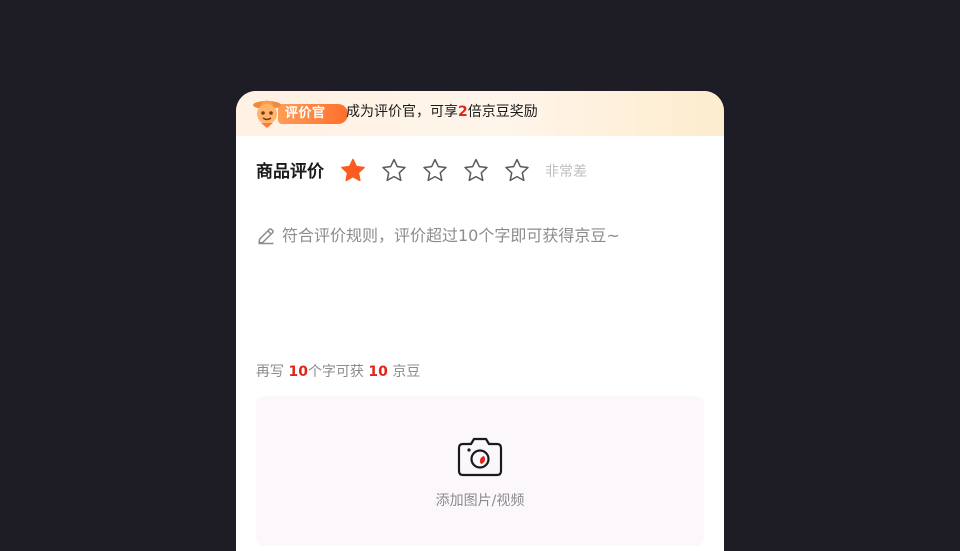 The width and height of the screenshot is (960, 551). I want to click on add-media-button: 添加图片/视频, so click(480, 471).